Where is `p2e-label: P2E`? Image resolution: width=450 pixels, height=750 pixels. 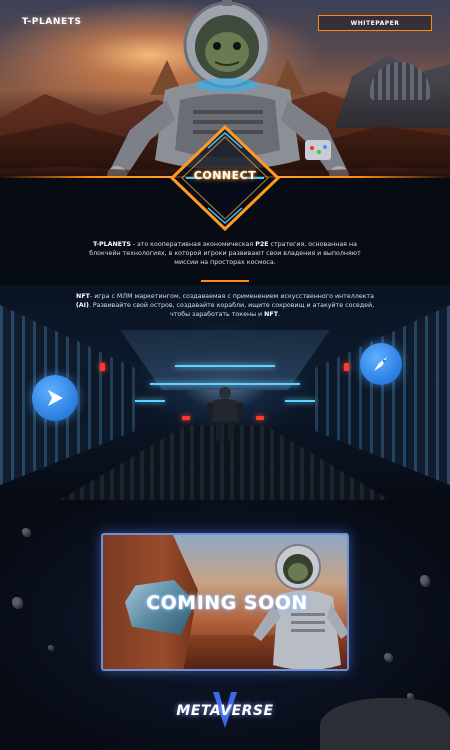 p2e-label: P2E is located at coordinates (262, 244).